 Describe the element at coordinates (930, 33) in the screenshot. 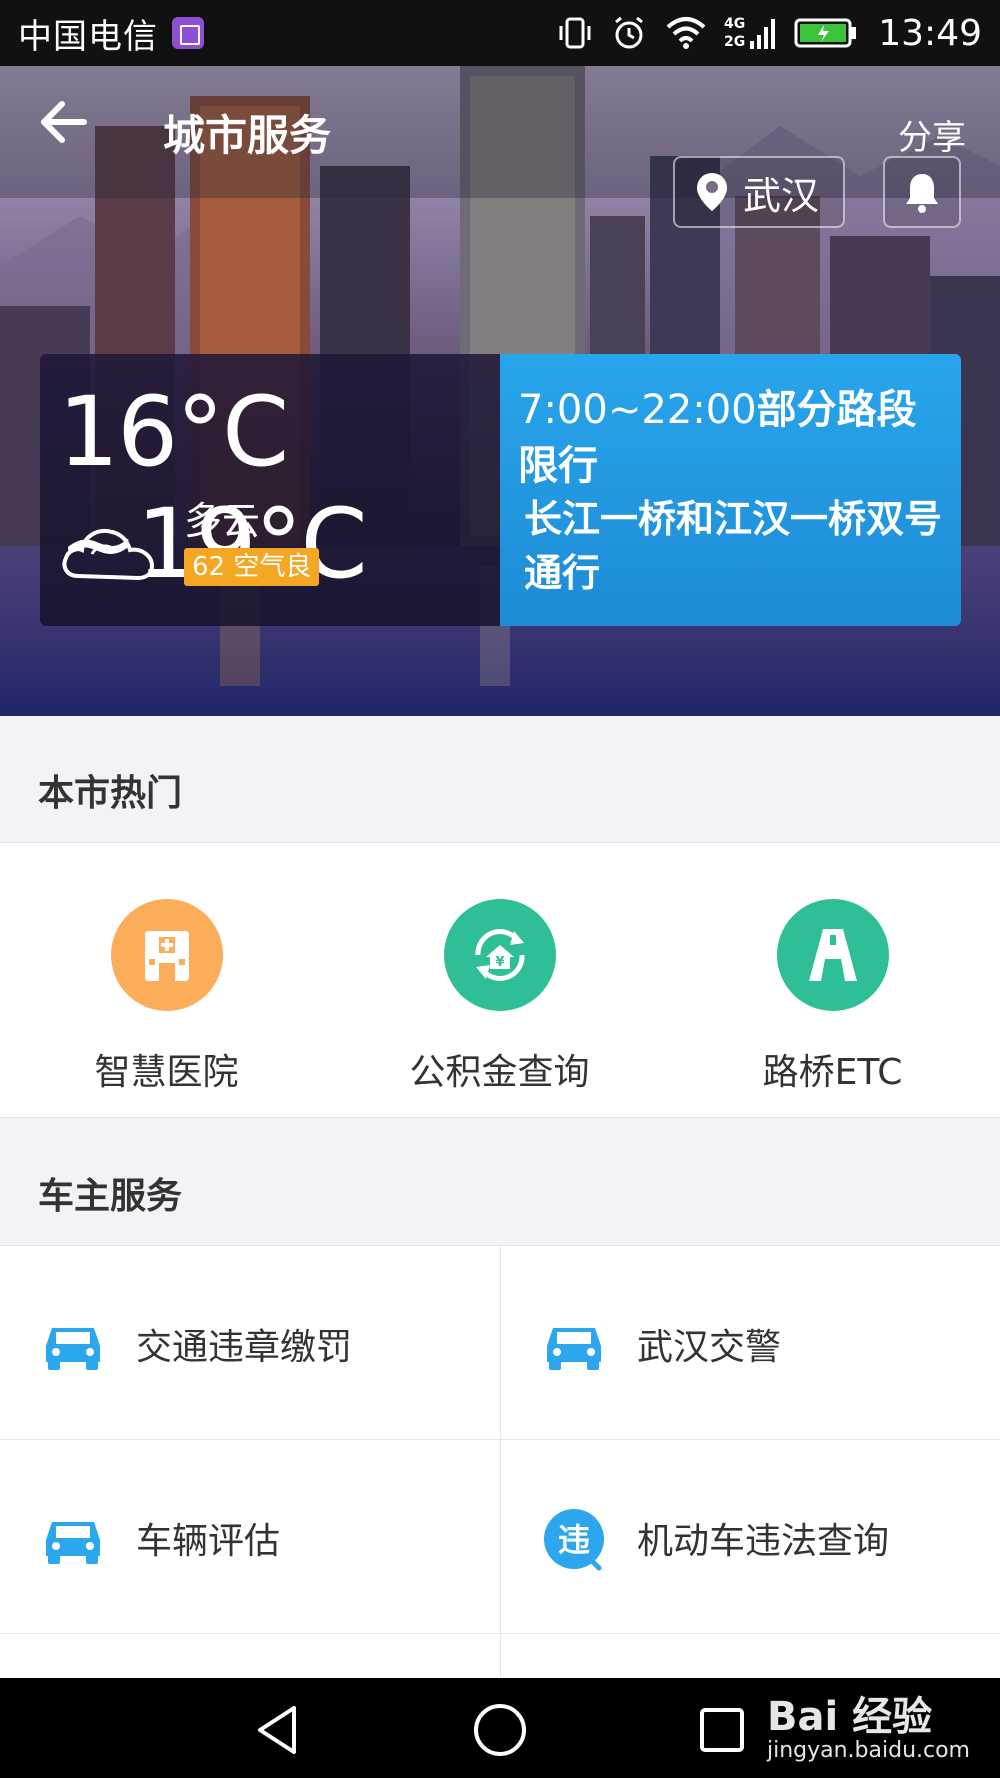

I see `clock: 13:49` at that location.